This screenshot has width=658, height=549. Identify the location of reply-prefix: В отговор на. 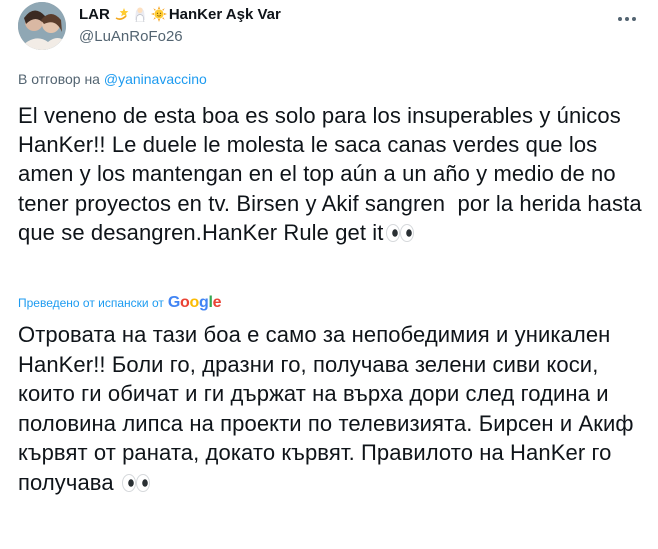
(59, 79).